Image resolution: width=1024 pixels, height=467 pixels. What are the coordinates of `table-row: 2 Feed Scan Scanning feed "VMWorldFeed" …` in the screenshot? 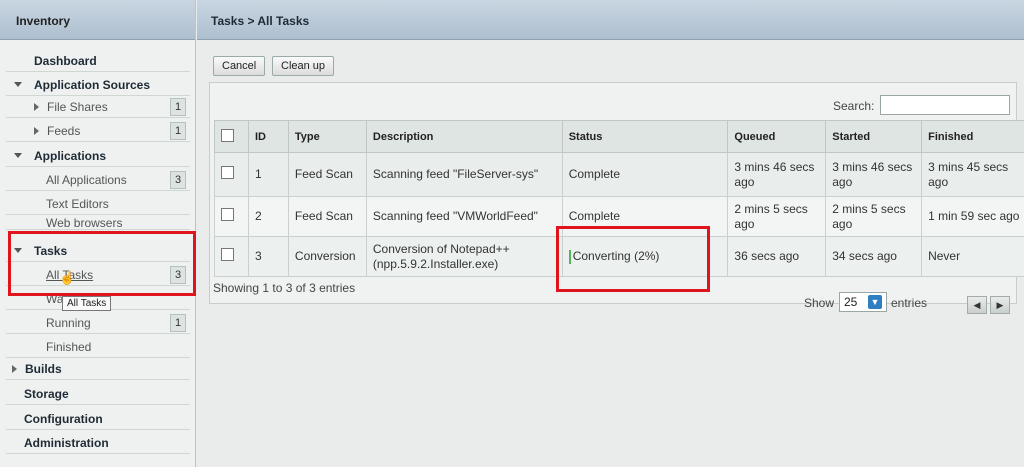 It's located at (619, 216).